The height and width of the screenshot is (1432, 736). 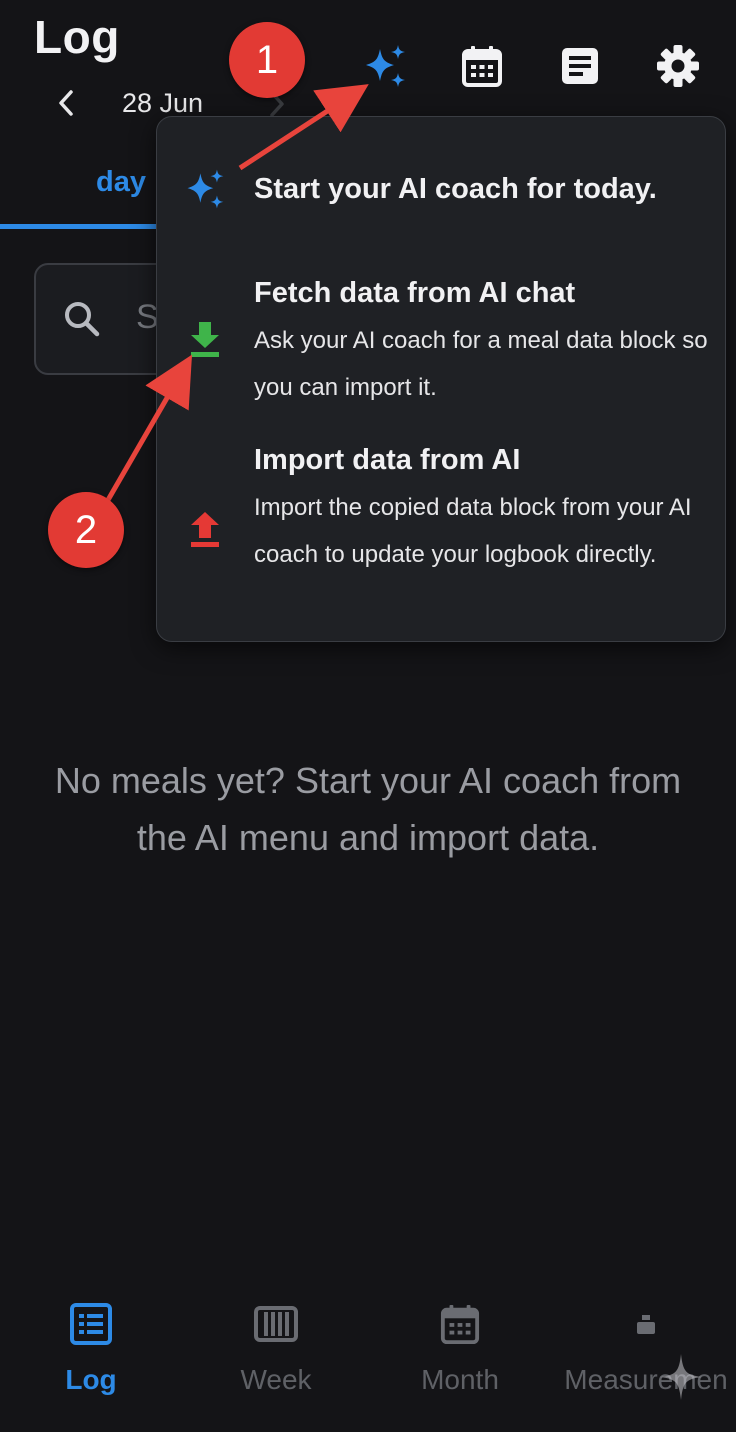 What do you see at coordinates (237, 293) in the screenshot?
I see `annotation-arrows` at bounding box center [237, 293].